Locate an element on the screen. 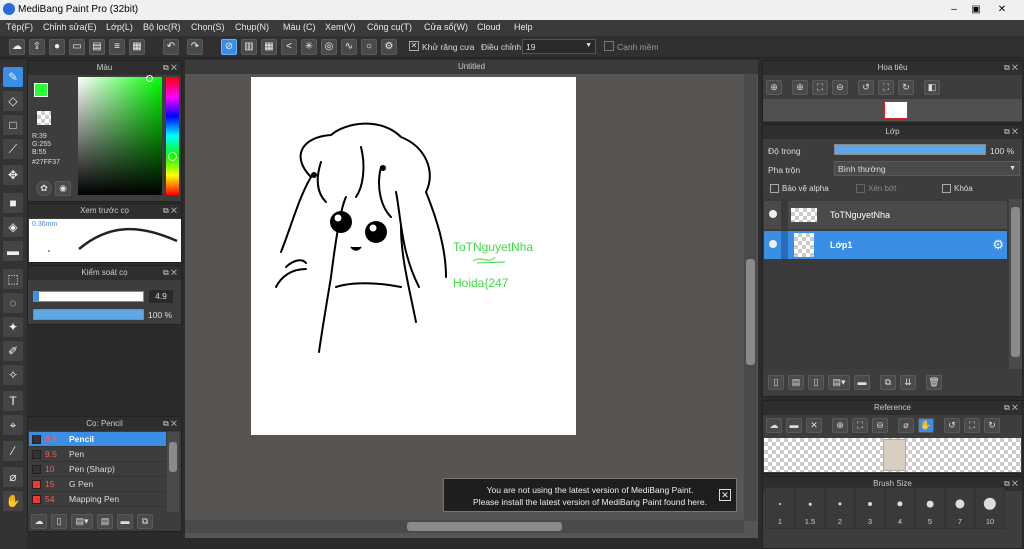  brush-size-option: 1.5 is located at coordinates (810, 508).